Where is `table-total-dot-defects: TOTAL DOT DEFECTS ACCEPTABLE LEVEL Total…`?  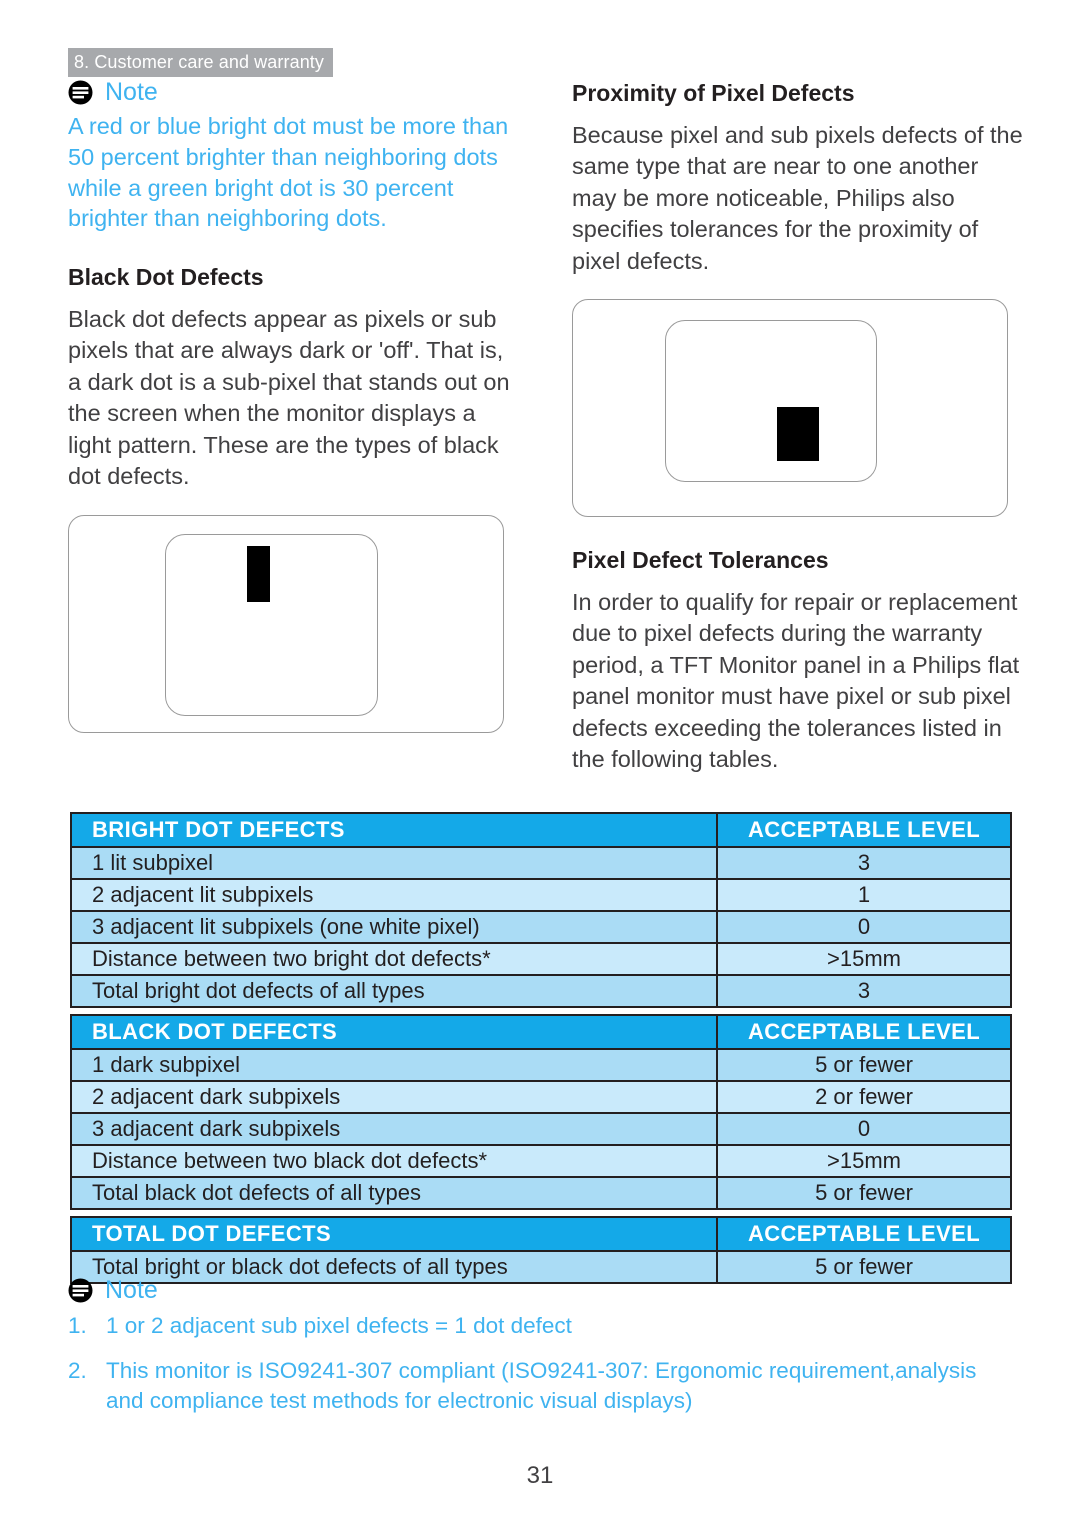 table-total-dot-defects: TOTAL DOT DEFECTS ACCEPTABLE LEVEL Total… is located at coordinates (541, 1250).